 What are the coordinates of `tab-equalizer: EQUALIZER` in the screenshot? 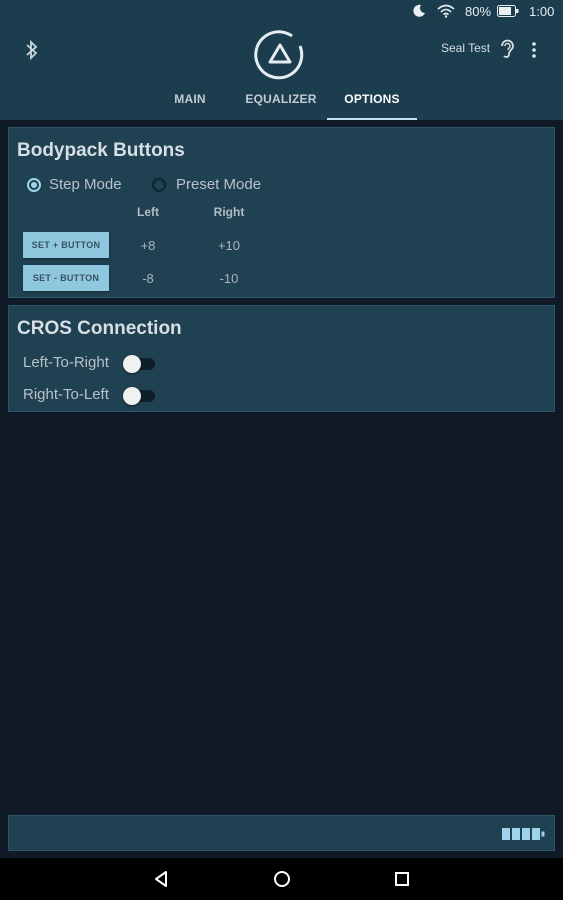 It's located at (281, 106).